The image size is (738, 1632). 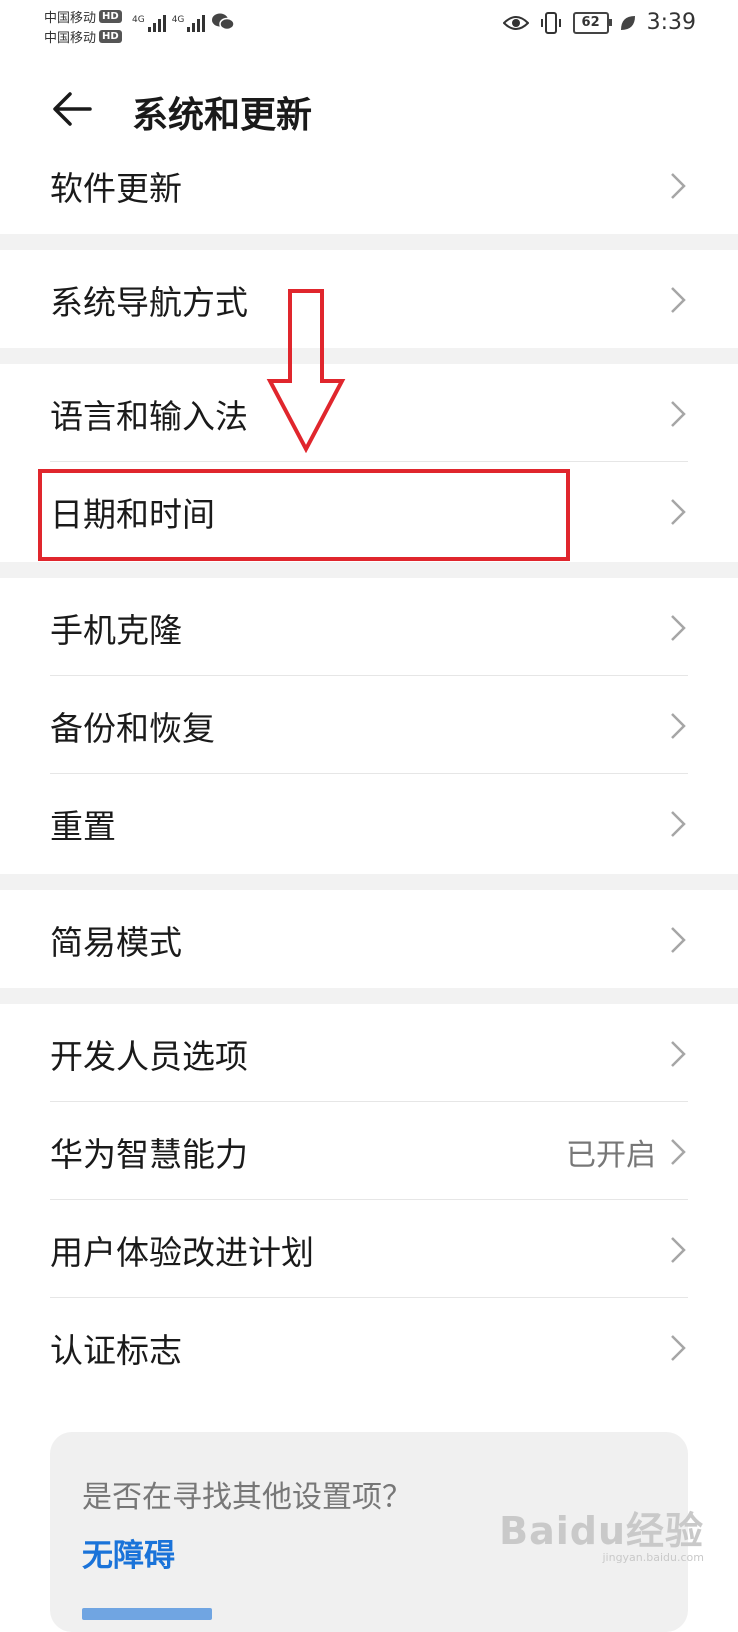 What do you see at coordinates (592, 22) in the screenshot?
I see `battery-icon: 62` at bounding box center [592, 22].